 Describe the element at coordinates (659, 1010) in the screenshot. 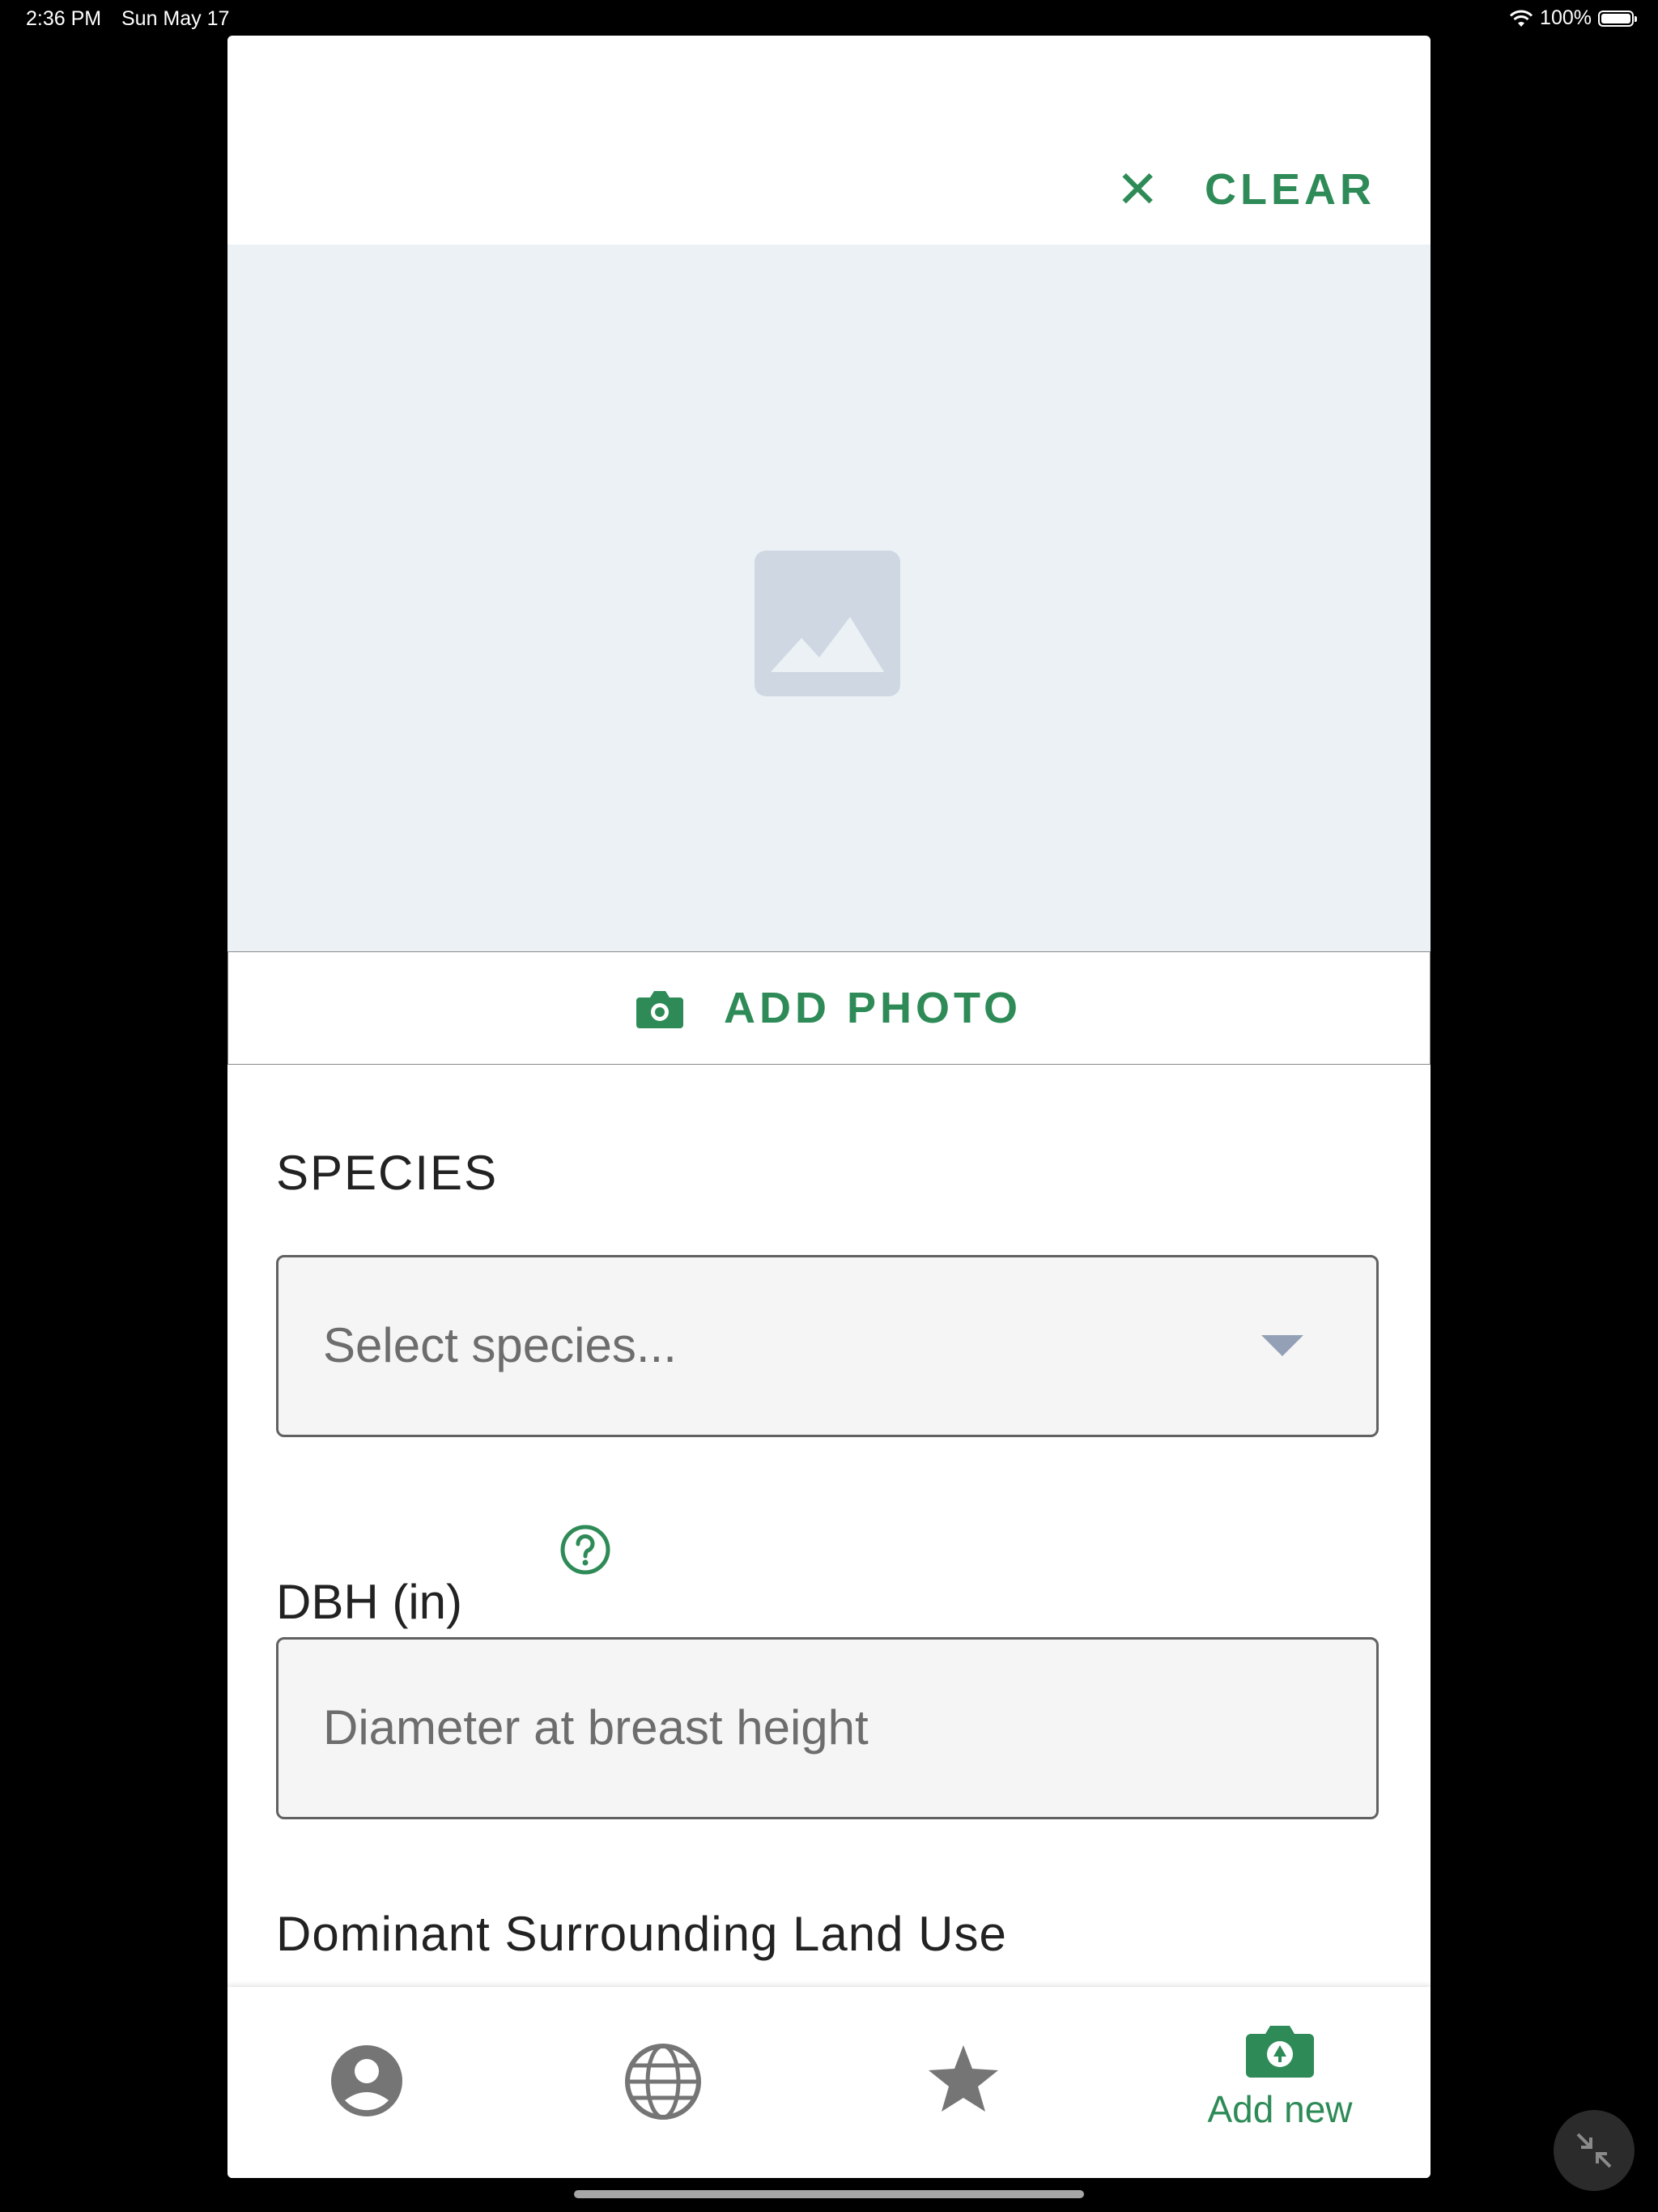

I see `camera-icon` at that location.